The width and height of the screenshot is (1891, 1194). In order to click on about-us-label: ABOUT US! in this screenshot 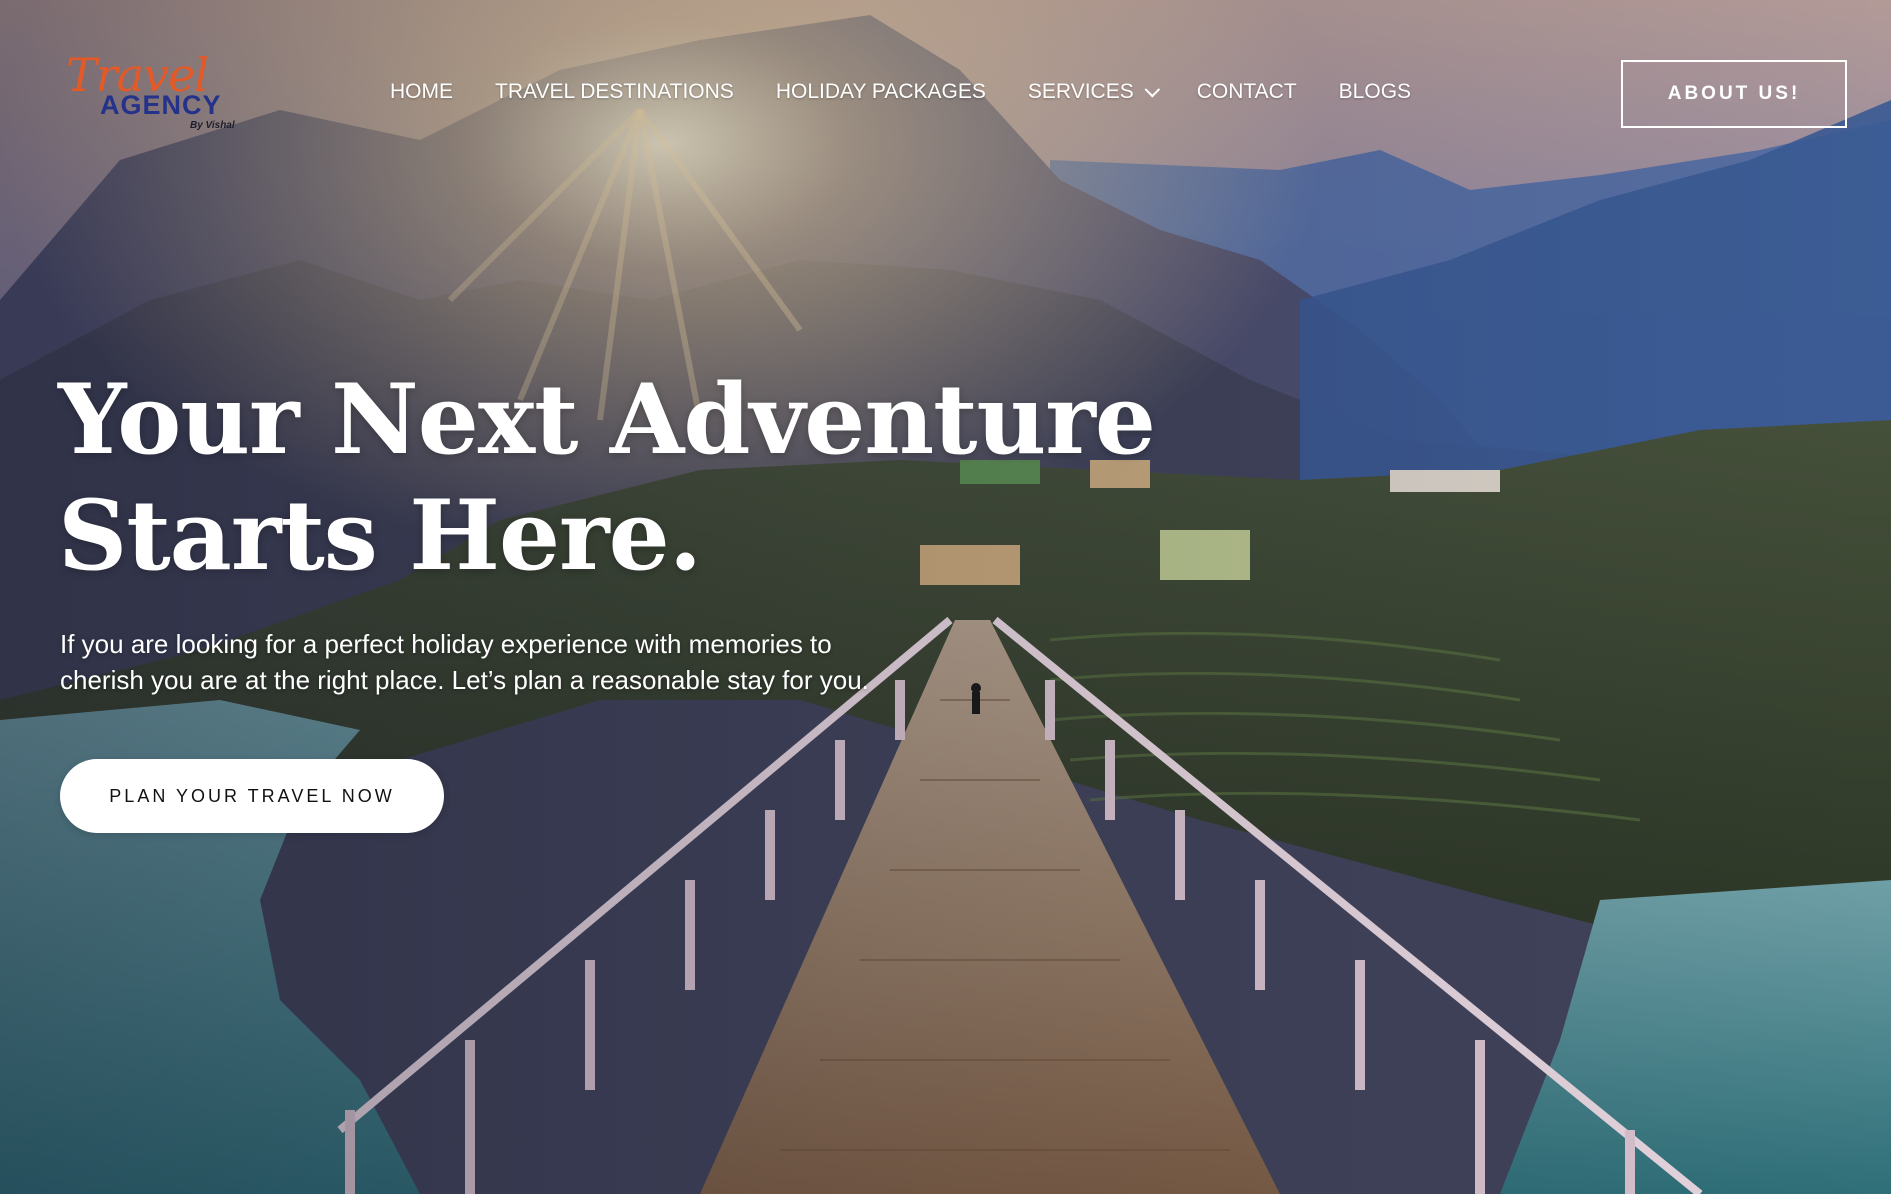, I will do `click(1734, 93)`.